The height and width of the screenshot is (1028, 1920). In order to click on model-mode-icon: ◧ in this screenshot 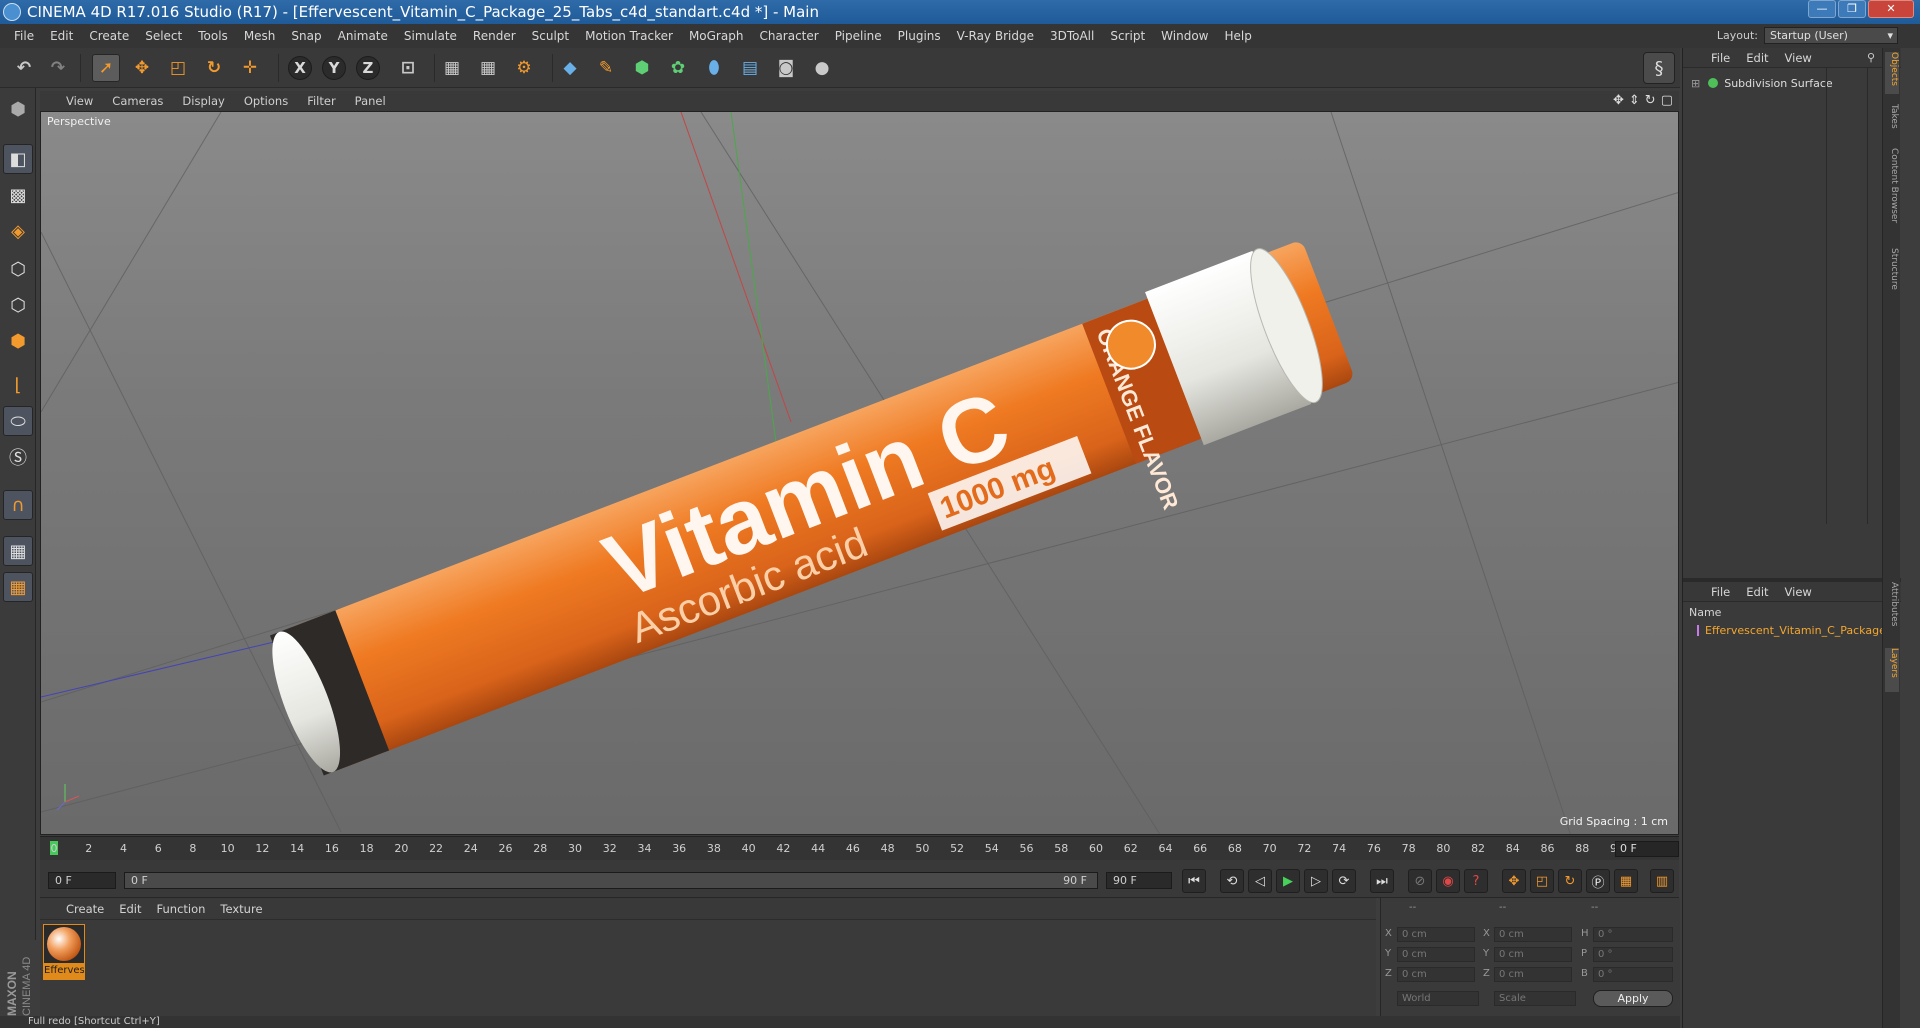, I will do `click(18, 159)`.